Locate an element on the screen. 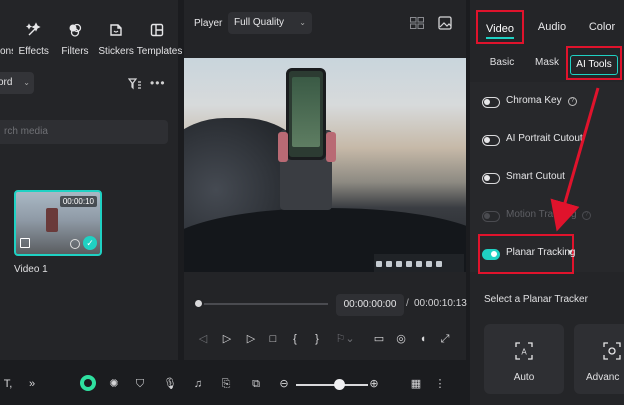 The width and height of the screenshot is (624, 405). planar-tracker-section-label: Select a Planar Tracker is located at coordinates (536, 299).